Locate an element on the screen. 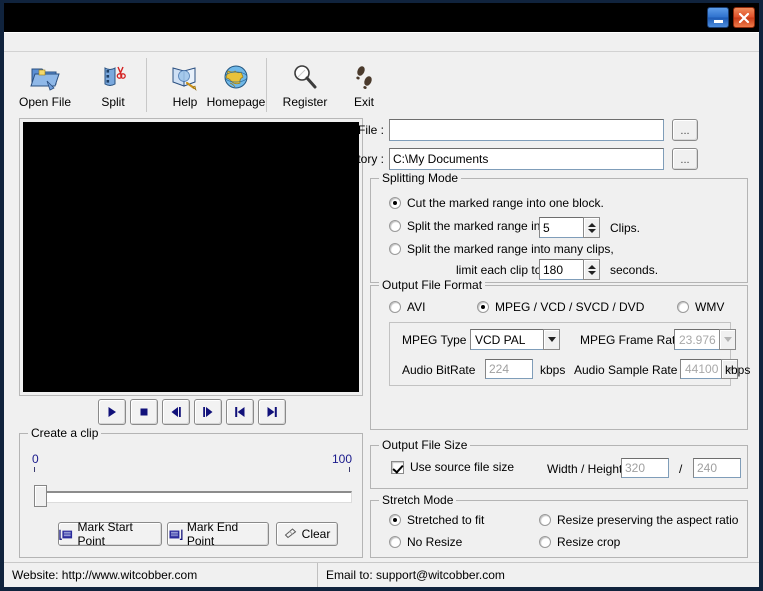 This screenshot has height=591, width=763. output-size-title: Output File Size is located at coordinates (425, 445).